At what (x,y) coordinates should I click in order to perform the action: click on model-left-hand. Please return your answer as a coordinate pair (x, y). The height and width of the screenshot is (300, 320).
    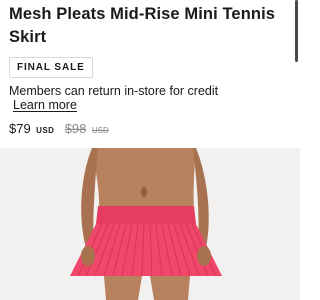
    Looking at the image, I should click on (88, 256).